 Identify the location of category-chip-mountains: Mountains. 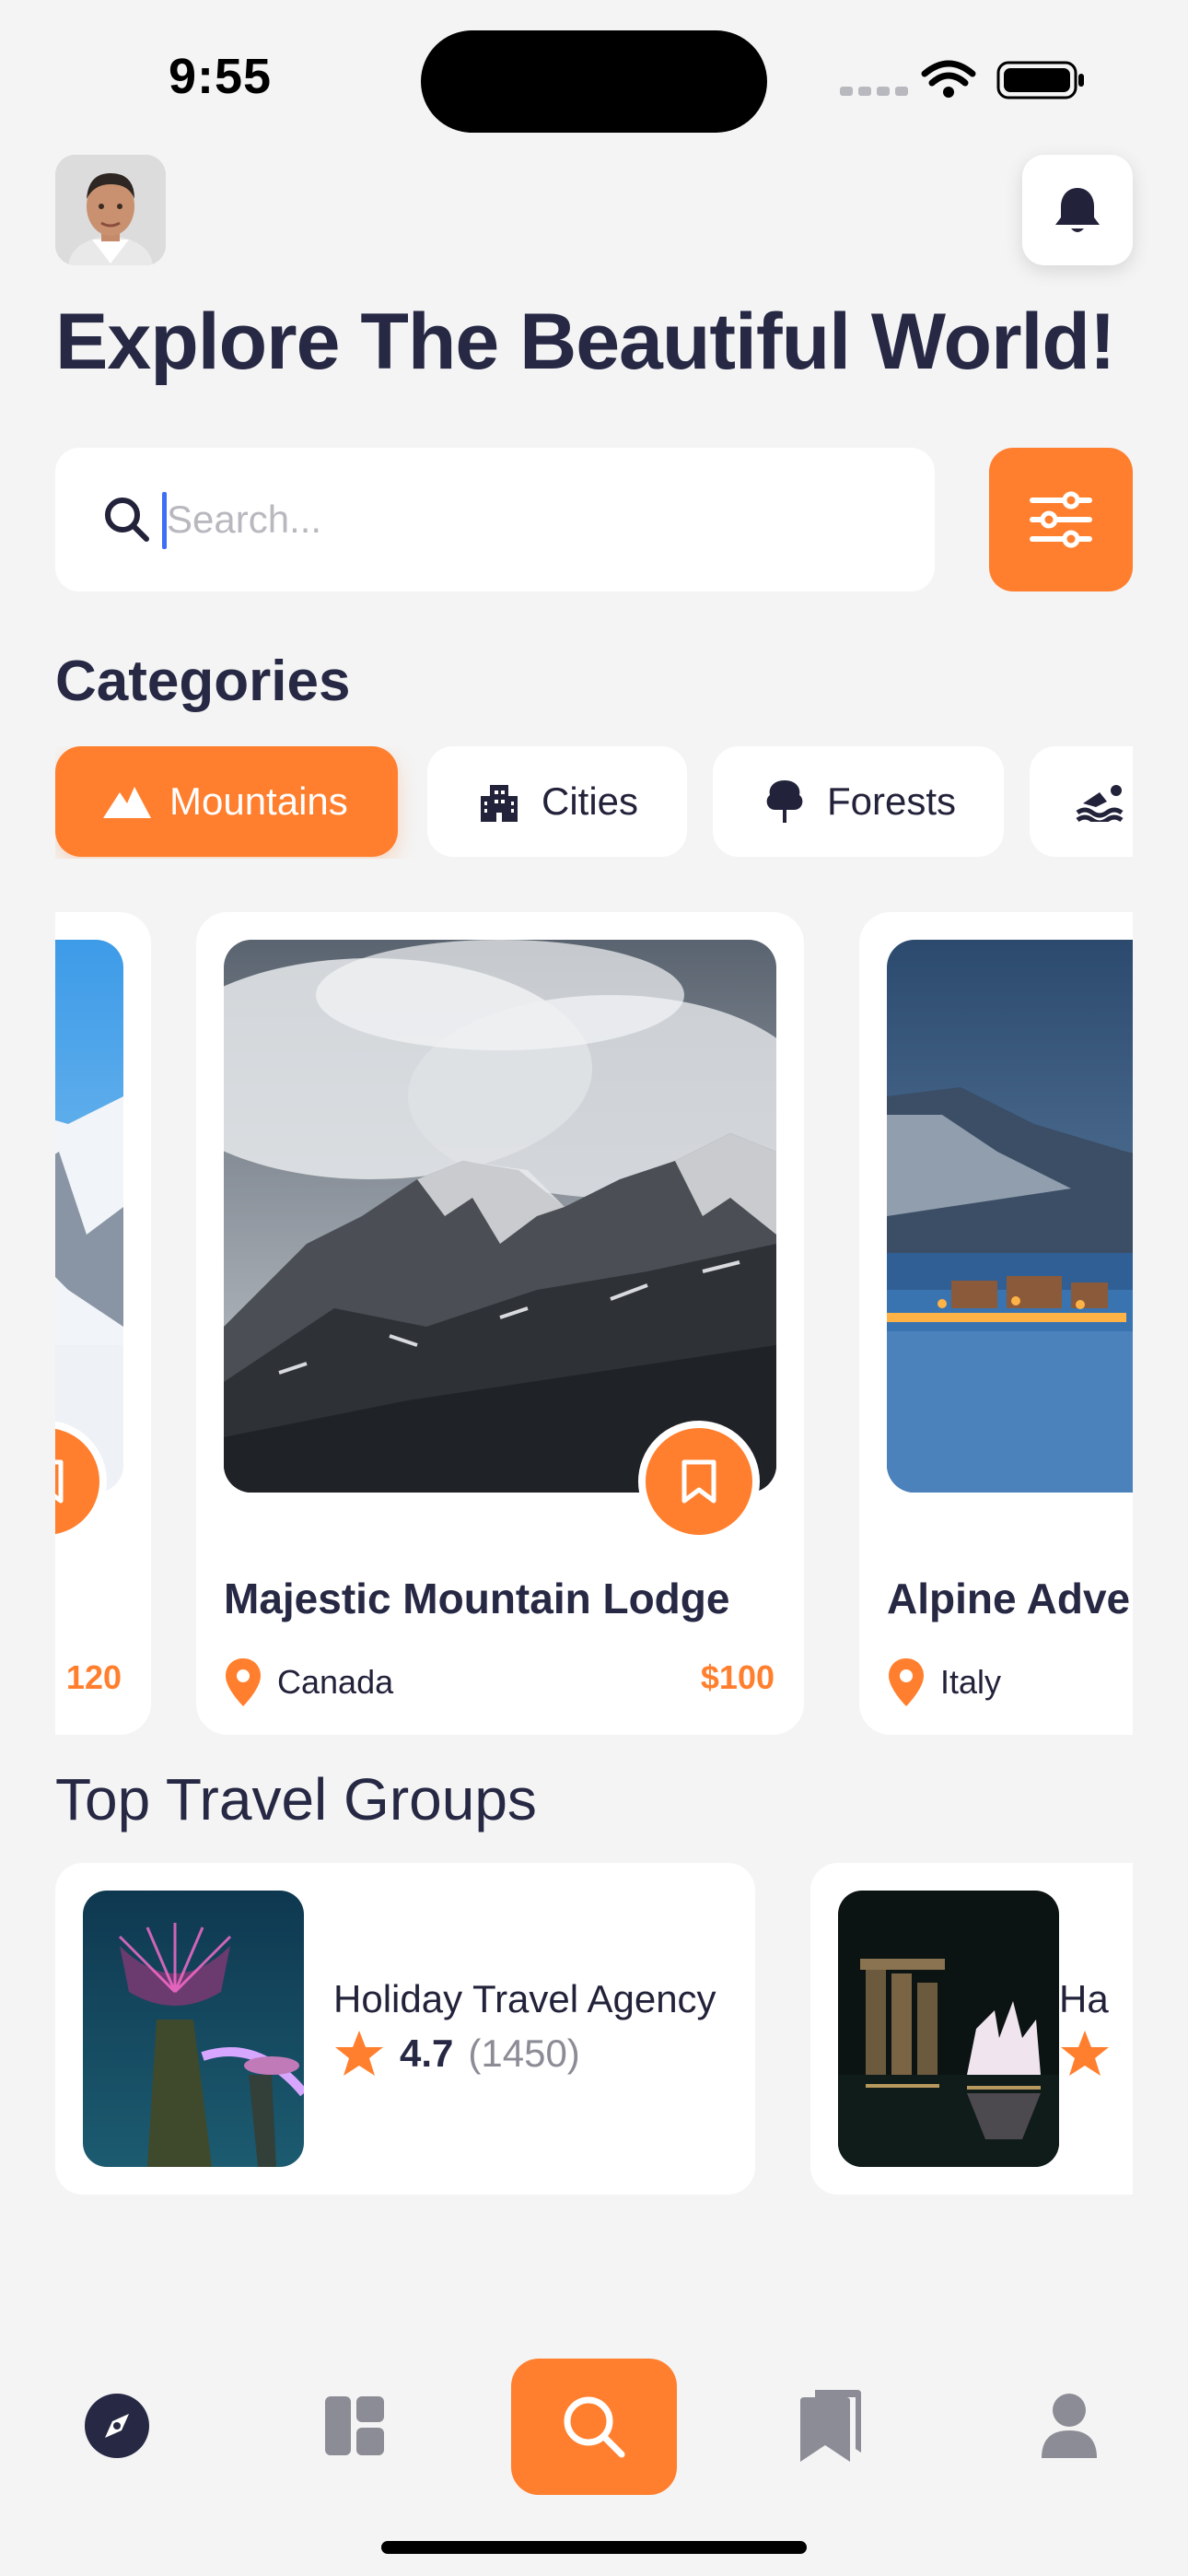
(226, 801).